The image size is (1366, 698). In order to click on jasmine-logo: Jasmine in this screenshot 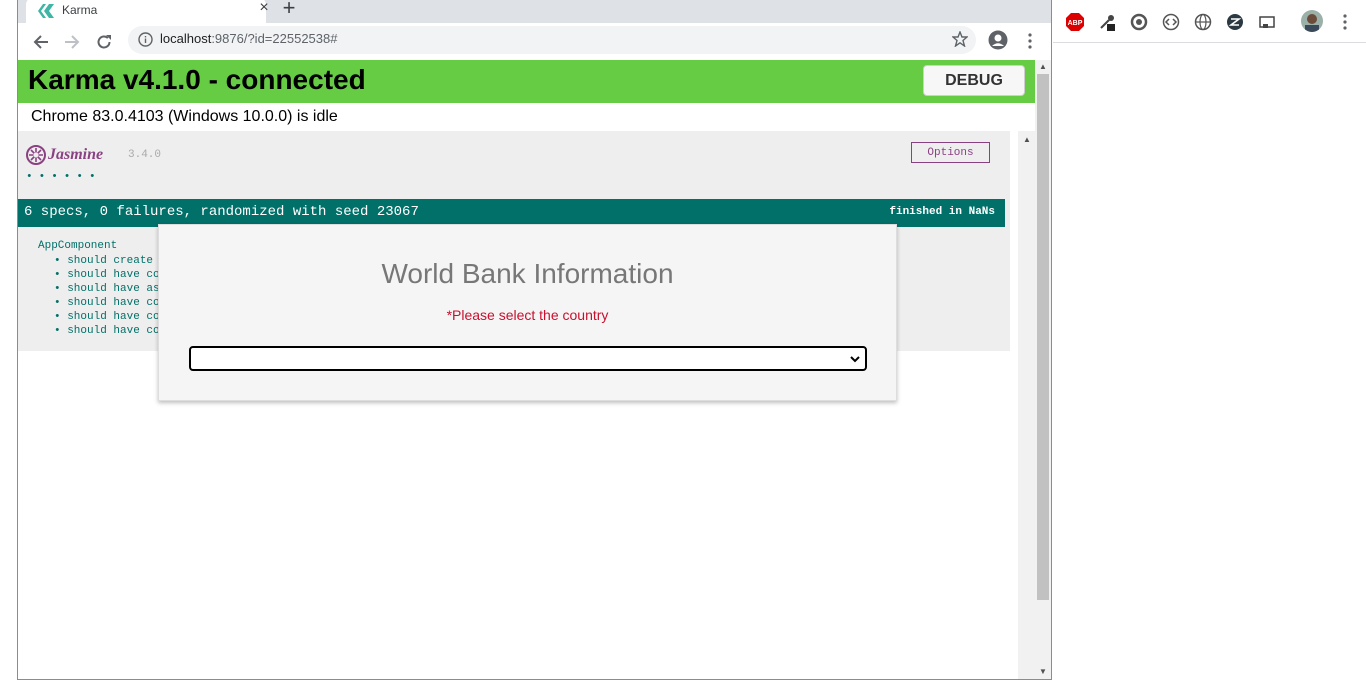, I will do `click(64, 155)`.